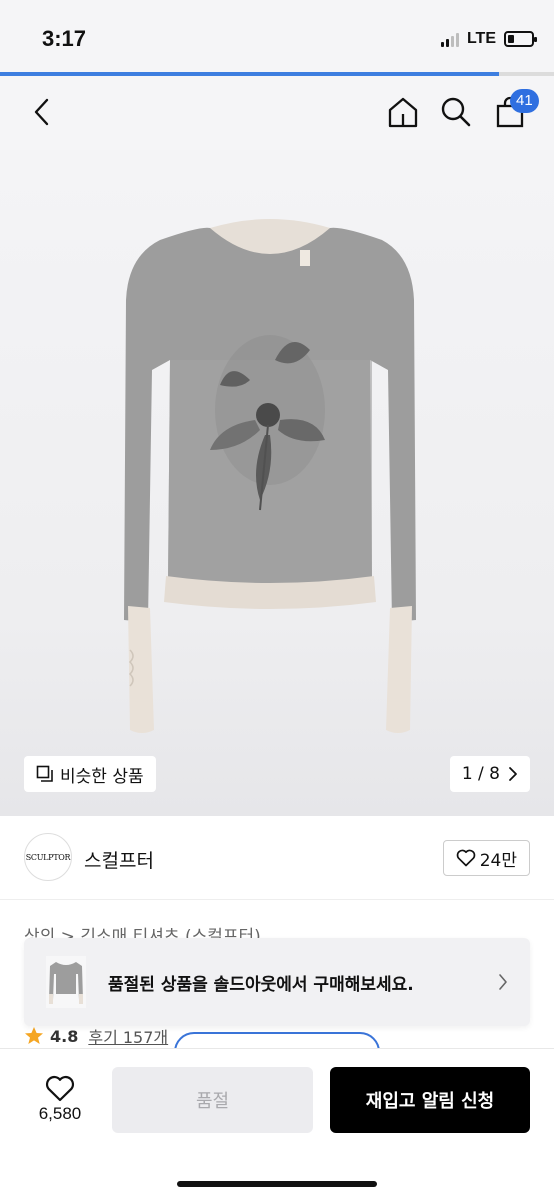  I want to click on home-indicator, so click(277, 1184).